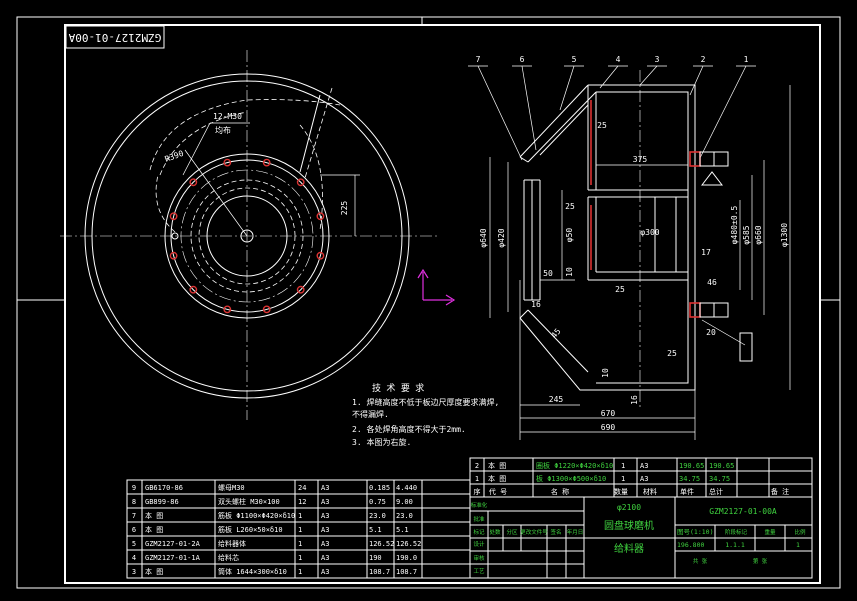 This screenshot has height=601, width=857. I want to click on part-ref-3: 3, so click(657, 59).